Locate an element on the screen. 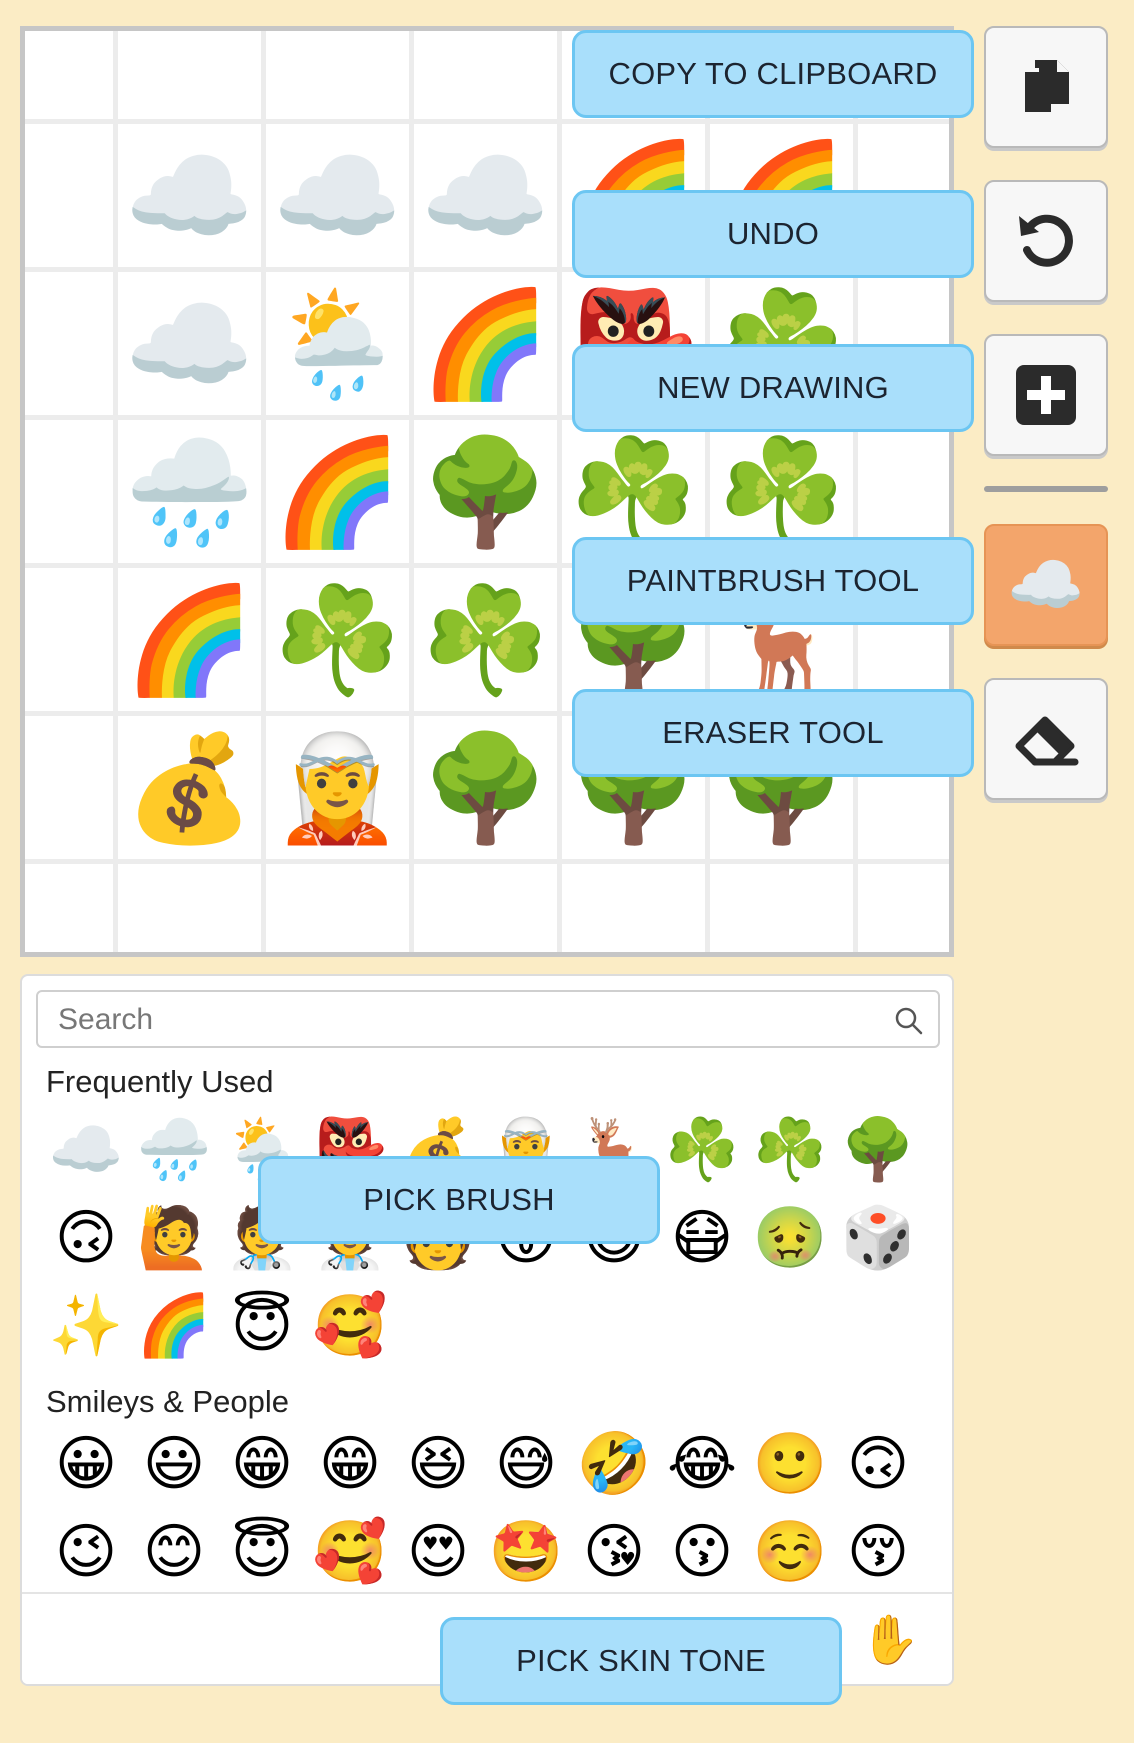  emoji-glyph: ☘️ is located at coordinates (790, 1150).